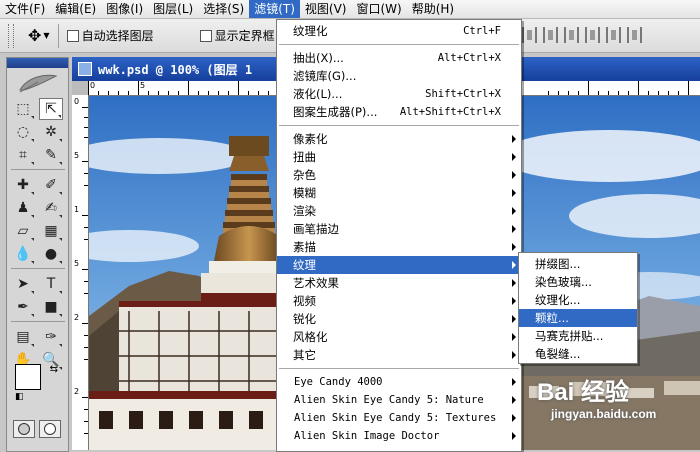  I want to click on swap-colors-icon: ⇆, so click(54, 369).